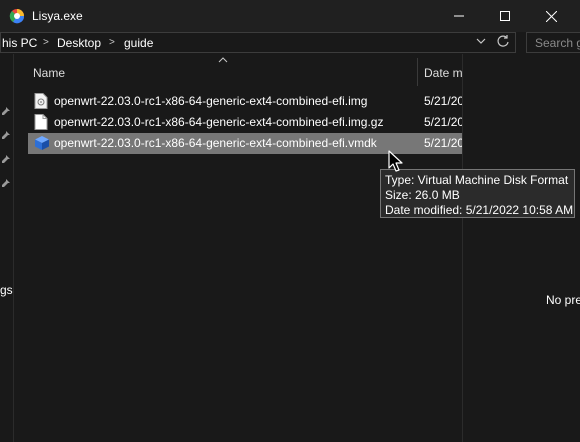 The width and height of the screenshot is (580, 442). Describe the element at coordinates (138, 43) in the screenshot. I see `crumb-guide: guide` at that location.